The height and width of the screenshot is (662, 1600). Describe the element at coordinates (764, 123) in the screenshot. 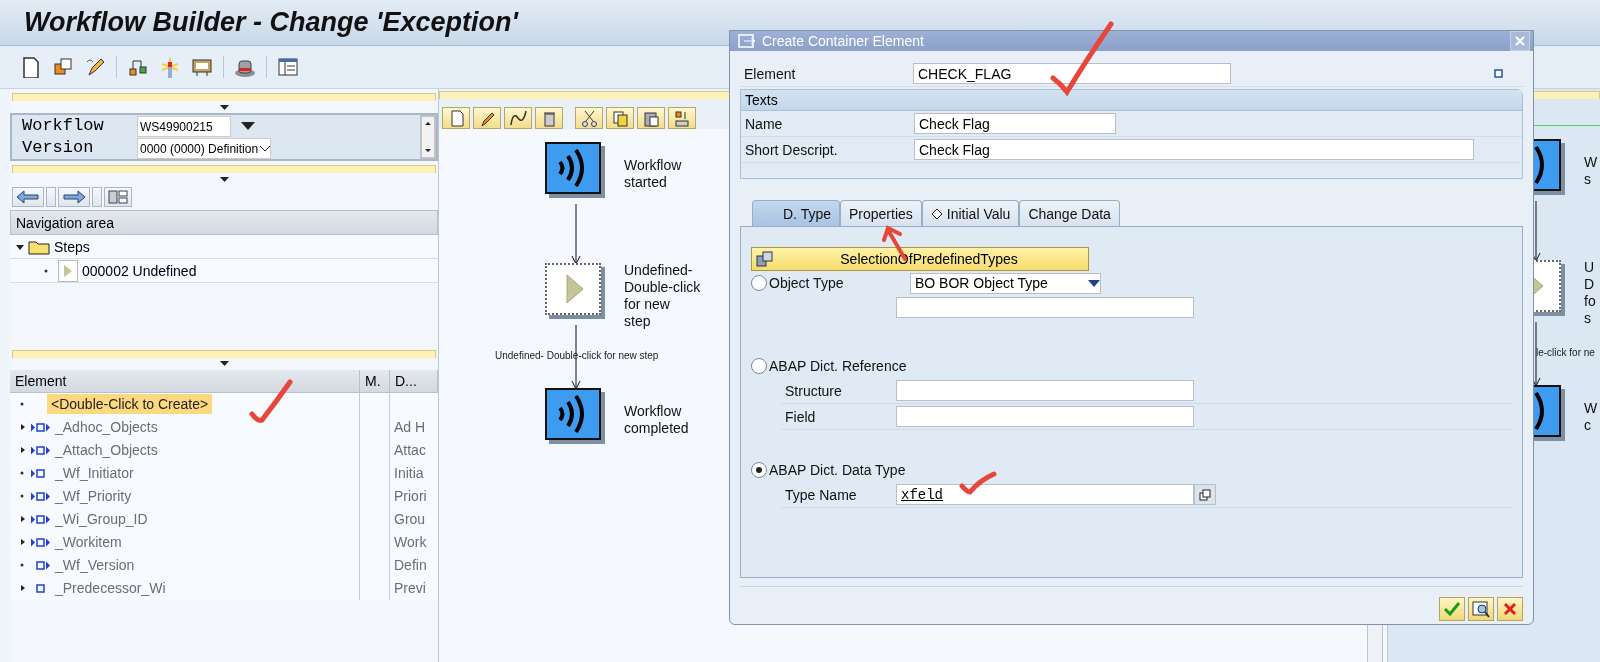

I see `field-label: Name` at that location.